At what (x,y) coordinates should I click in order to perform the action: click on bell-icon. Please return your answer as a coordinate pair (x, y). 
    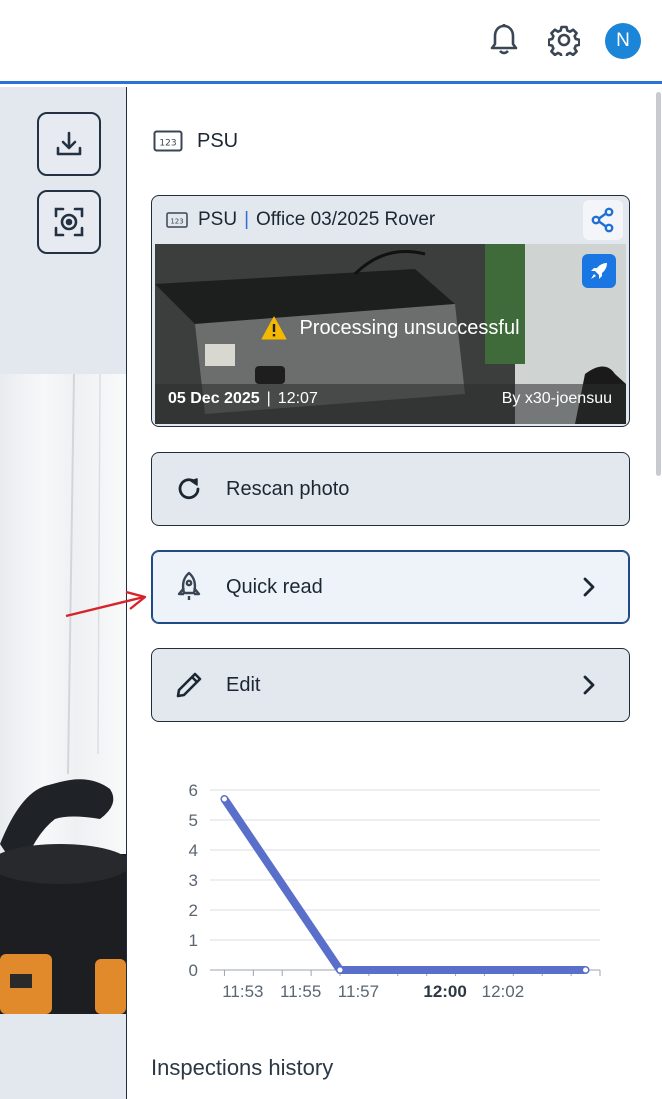
    Looking at the image, I should click on (504, 40).